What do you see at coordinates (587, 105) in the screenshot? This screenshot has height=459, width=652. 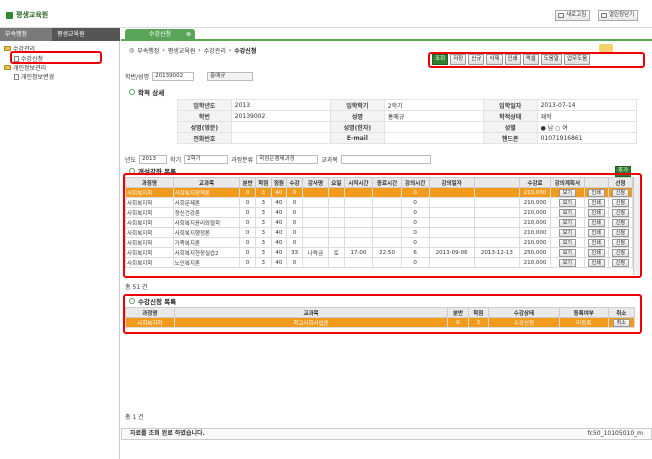 I see `entry-date-field: 2013-07-14` at bounding box center [587, 105].